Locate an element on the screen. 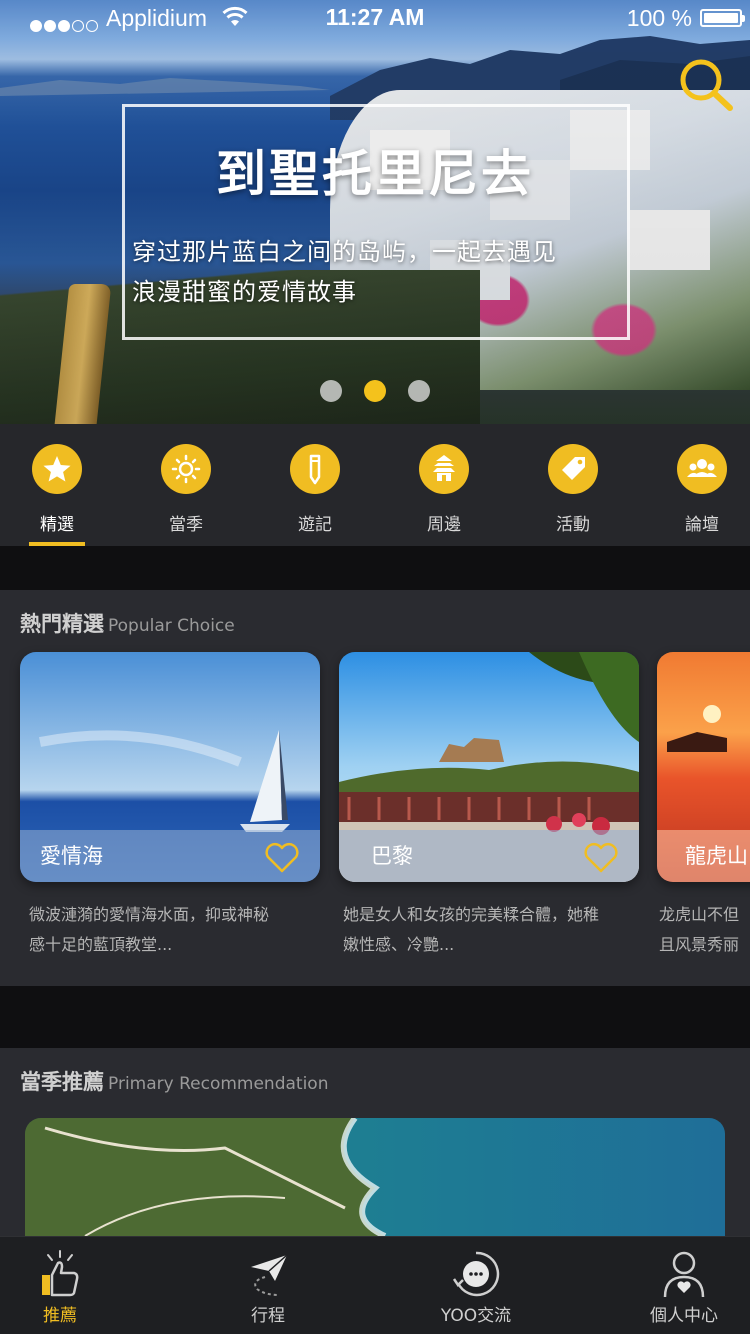 This screenshot has height=1334, width=750. hero-title: 到聖托里尼去 is located at coordinates (375, 174).